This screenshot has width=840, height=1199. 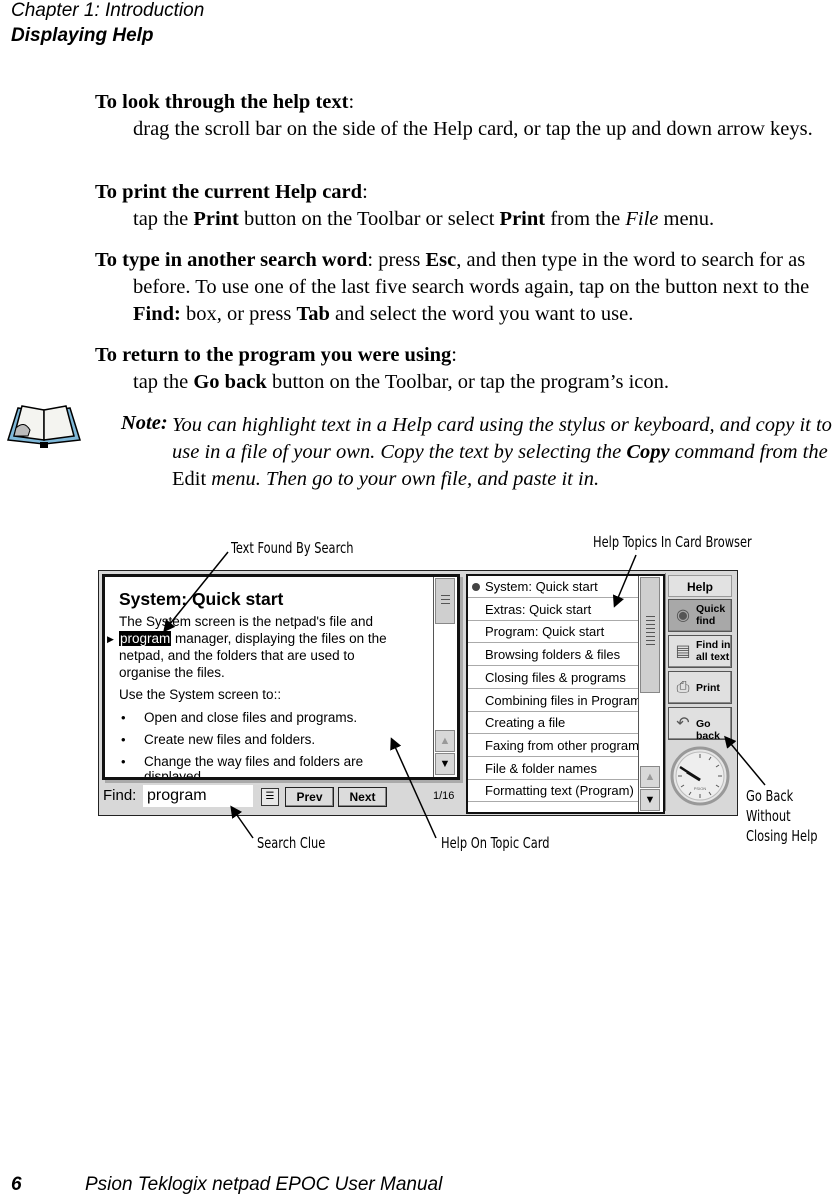 What do you see at coordinates (16, 1184) in the screenshot?
I see `page-number: 6` at bounding box center [16, 1184].